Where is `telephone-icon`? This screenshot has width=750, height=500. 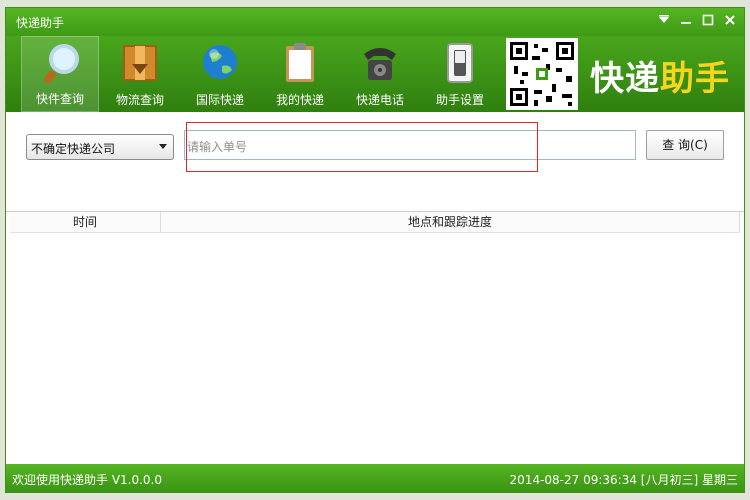 telephone-icon is located at coordinates (380, 63).